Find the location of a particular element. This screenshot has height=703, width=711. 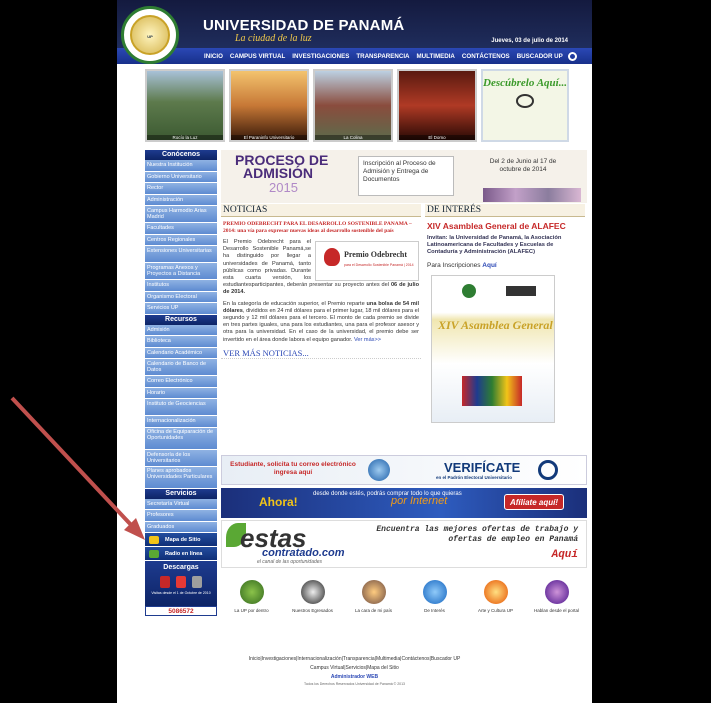

photo-paraninfo: El Paraninfo Universitario is located at coordinates (269, 105).